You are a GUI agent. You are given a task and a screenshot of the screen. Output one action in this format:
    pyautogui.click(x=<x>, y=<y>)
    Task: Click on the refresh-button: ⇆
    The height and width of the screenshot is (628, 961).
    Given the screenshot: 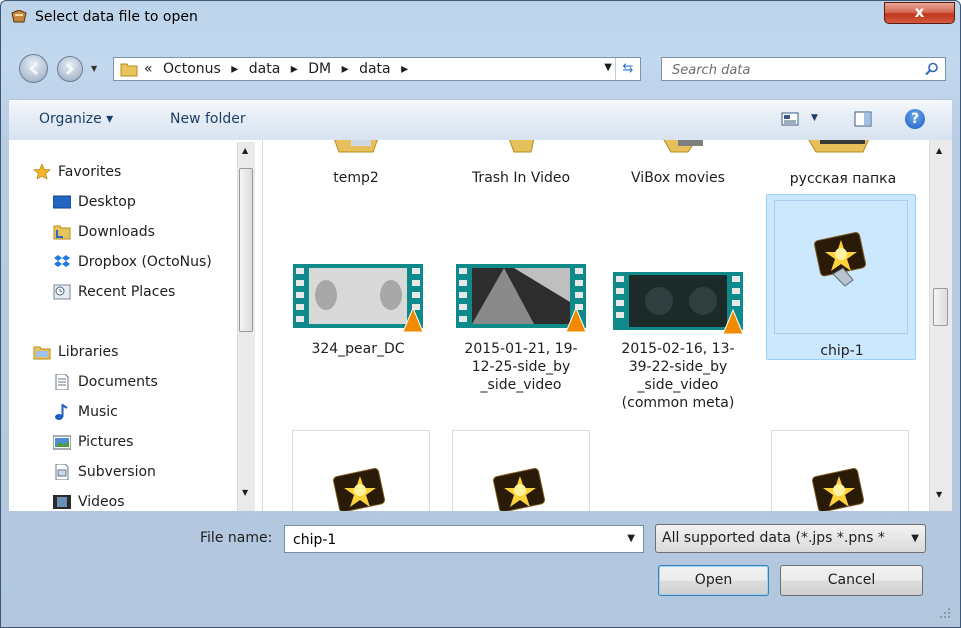 What is the action you would take?
    pyautogui.click(x=627, y=69)
    